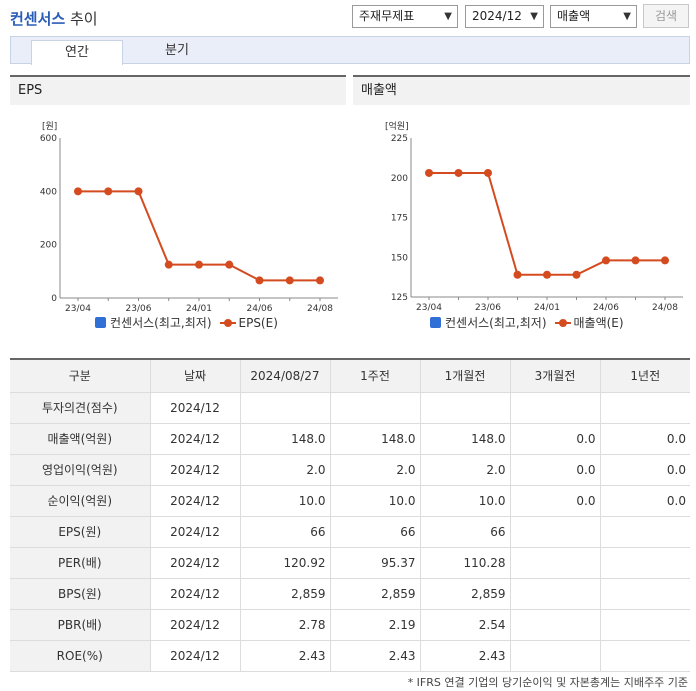  Describe the element at coordinates (547, 223) in the screenshot. I see `series-line` at that location.